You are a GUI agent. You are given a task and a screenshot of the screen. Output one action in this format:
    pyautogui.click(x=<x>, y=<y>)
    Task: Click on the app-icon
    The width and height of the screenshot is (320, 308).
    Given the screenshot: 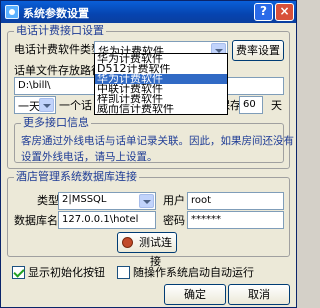 What is the action you would take?
    pyautogui.click(x=12, y=12)
    